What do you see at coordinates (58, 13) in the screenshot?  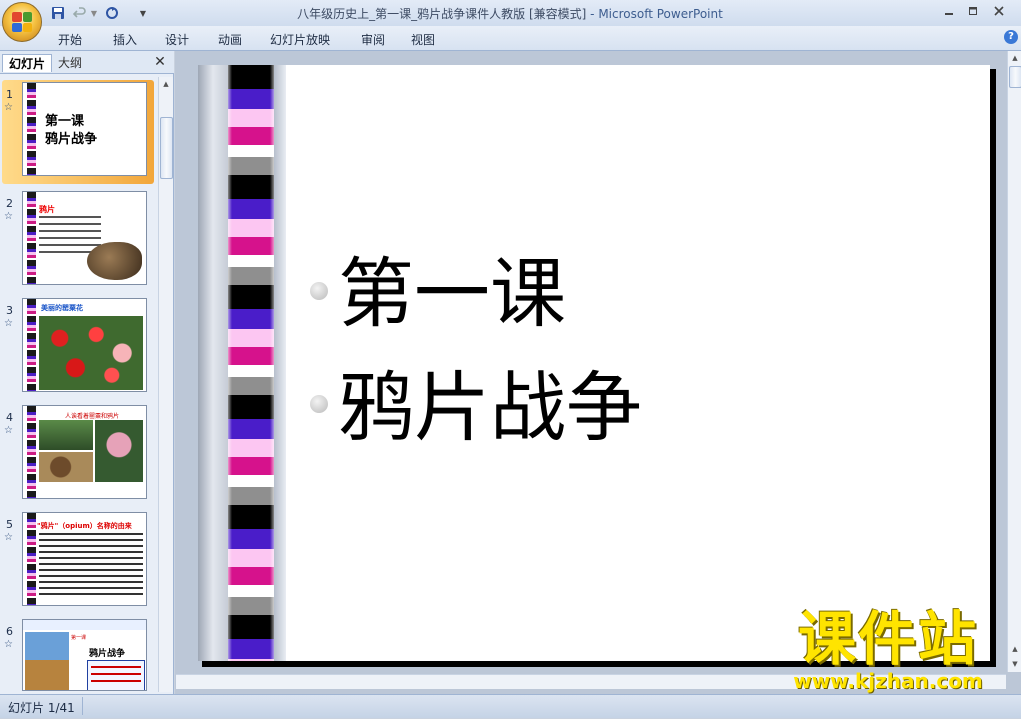 I see `save-icon` at bounding box center [58, 13].